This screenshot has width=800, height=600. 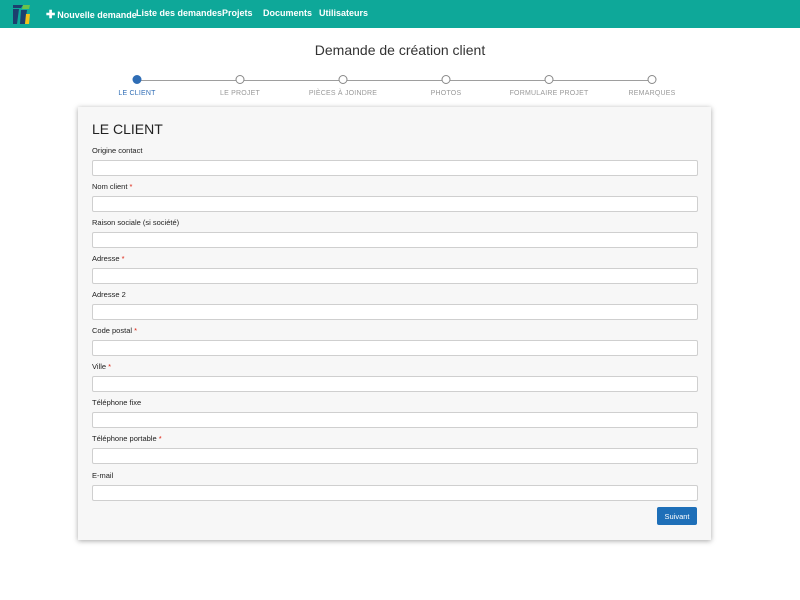 What do you see at coordinates (677, 516) in the screenshot?
I see `next-button: Suivant` at bounding box center [677, 516].